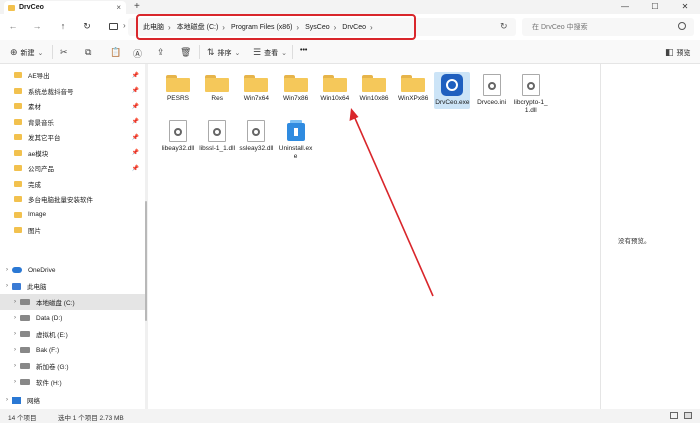 Image resolution: width=700 pixels, height=423 pixels. What do you see at coordinates (39, 76) in the screenshot?
I see `sidebar-item-label: AE导出` at bounding box center [39, 76].